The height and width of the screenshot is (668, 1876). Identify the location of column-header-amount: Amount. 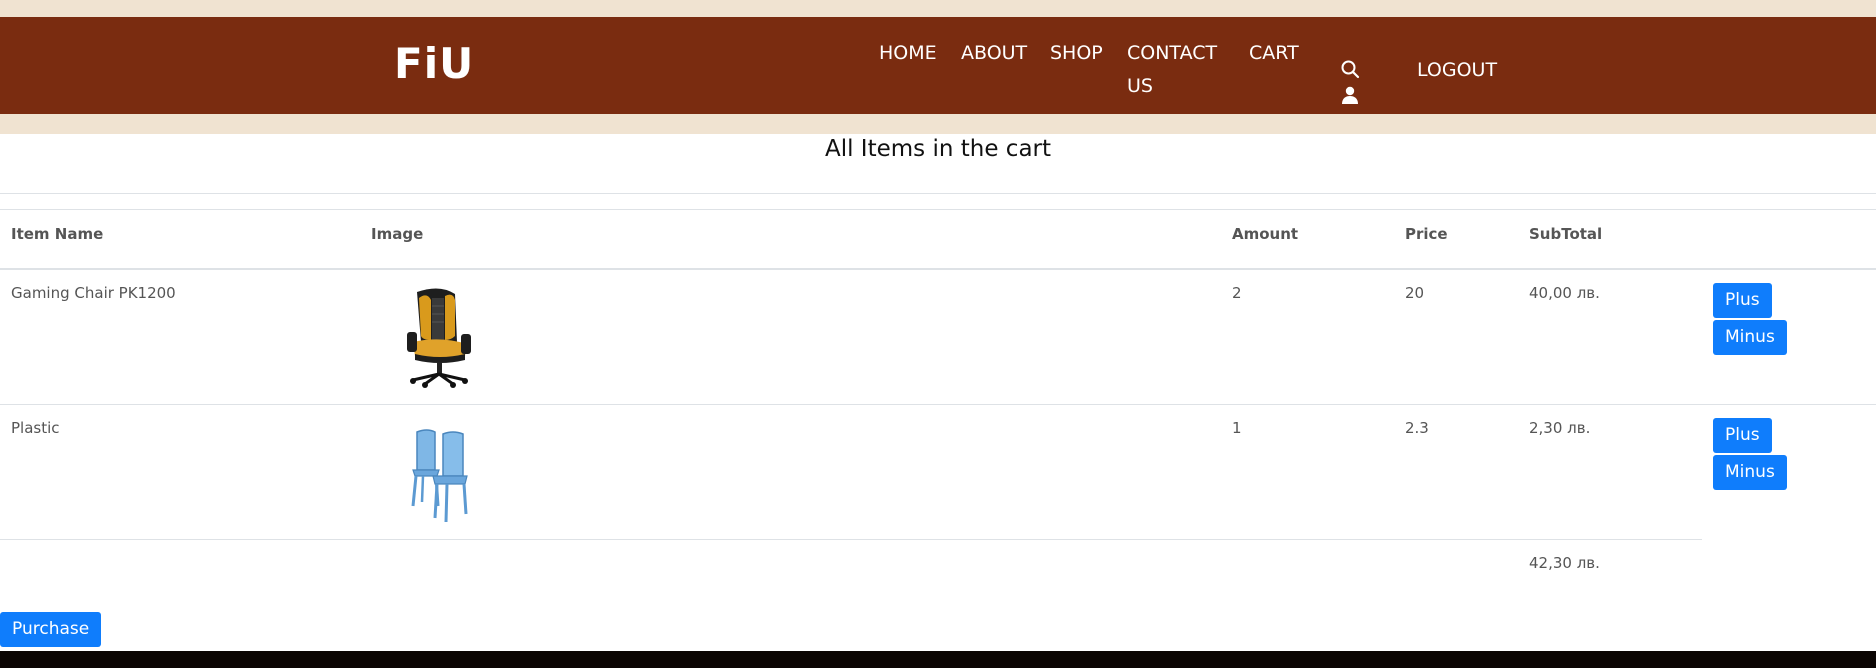
(1265, 234).